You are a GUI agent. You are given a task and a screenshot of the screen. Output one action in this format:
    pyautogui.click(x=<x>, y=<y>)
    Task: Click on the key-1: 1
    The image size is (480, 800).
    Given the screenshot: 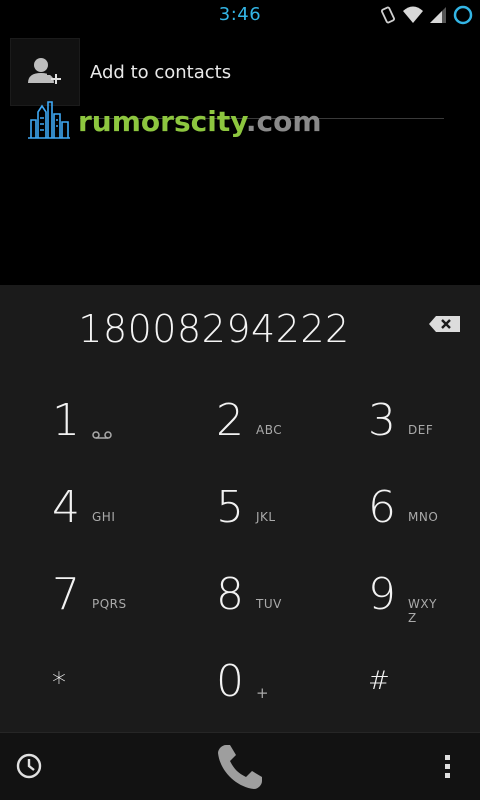 What is the action you would take?
    pyautogui.click(x=81, y=420)
    